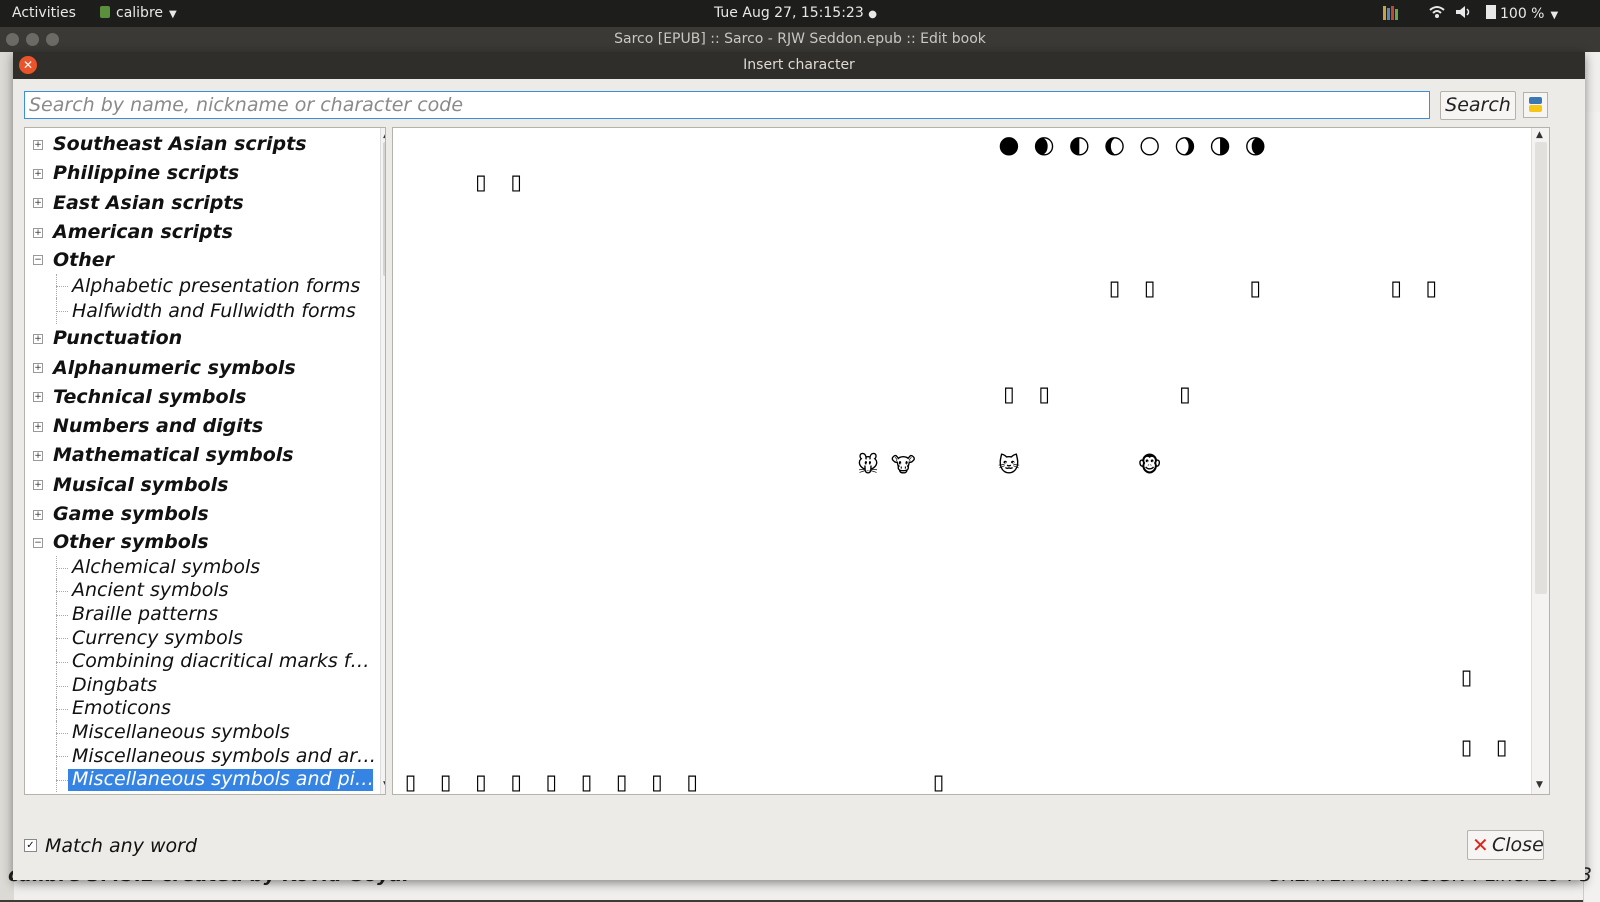 The height and width of the screenshot is (902, 1600). What do you see at coordinates (795, 13) in the screenshot?
I see `clock: Tue Aug 27, 15:15:23 ●` at bounding box center [795, 13].